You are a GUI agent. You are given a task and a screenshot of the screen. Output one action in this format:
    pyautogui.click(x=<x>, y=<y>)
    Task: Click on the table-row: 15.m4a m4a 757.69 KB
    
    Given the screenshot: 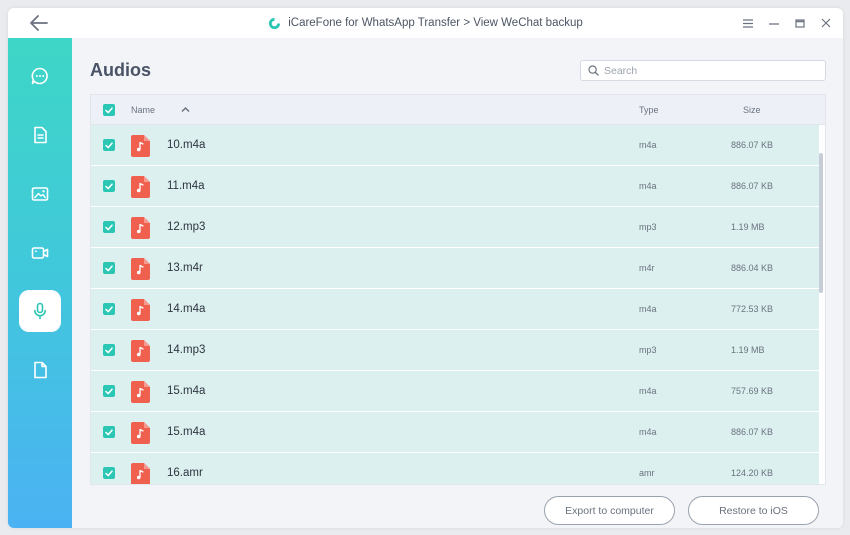 What is the action you would take?
    pyautogui.click(x=455, y=391)
    